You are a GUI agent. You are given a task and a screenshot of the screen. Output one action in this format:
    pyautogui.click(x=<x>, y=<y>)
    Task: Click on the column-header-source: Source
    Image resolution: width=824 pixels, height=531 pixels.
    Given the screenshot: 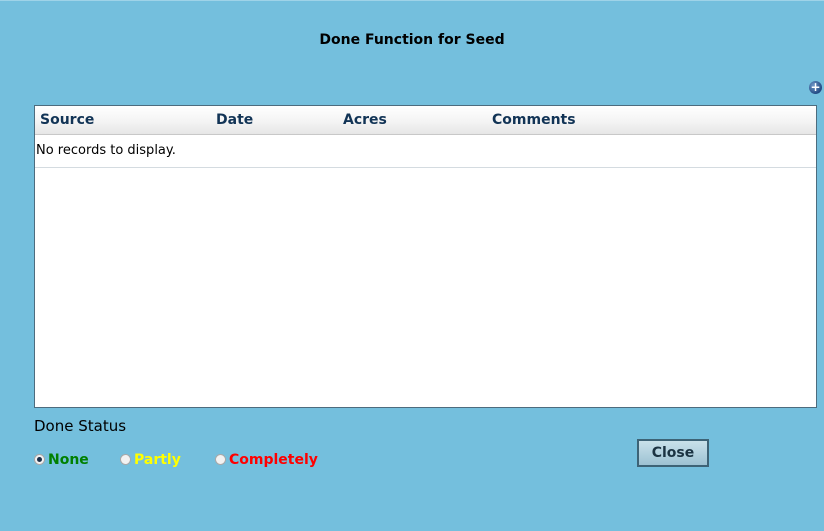 What is the action you would take?
    pyautogui.click(x=67, y=120)
    